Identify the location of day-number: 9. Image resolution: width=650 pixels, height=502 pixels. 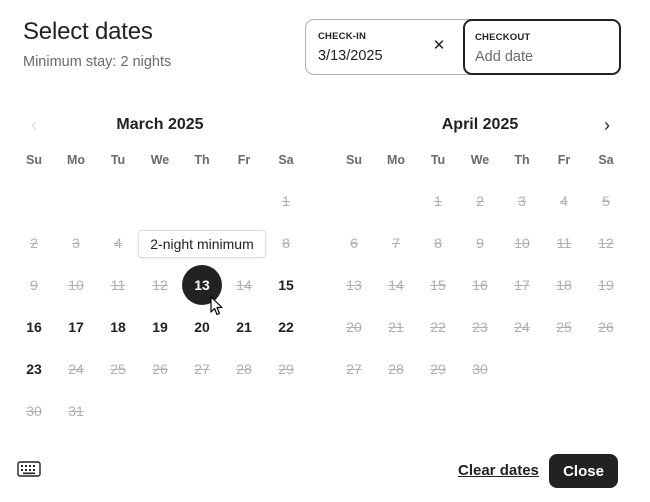
(34, 285).